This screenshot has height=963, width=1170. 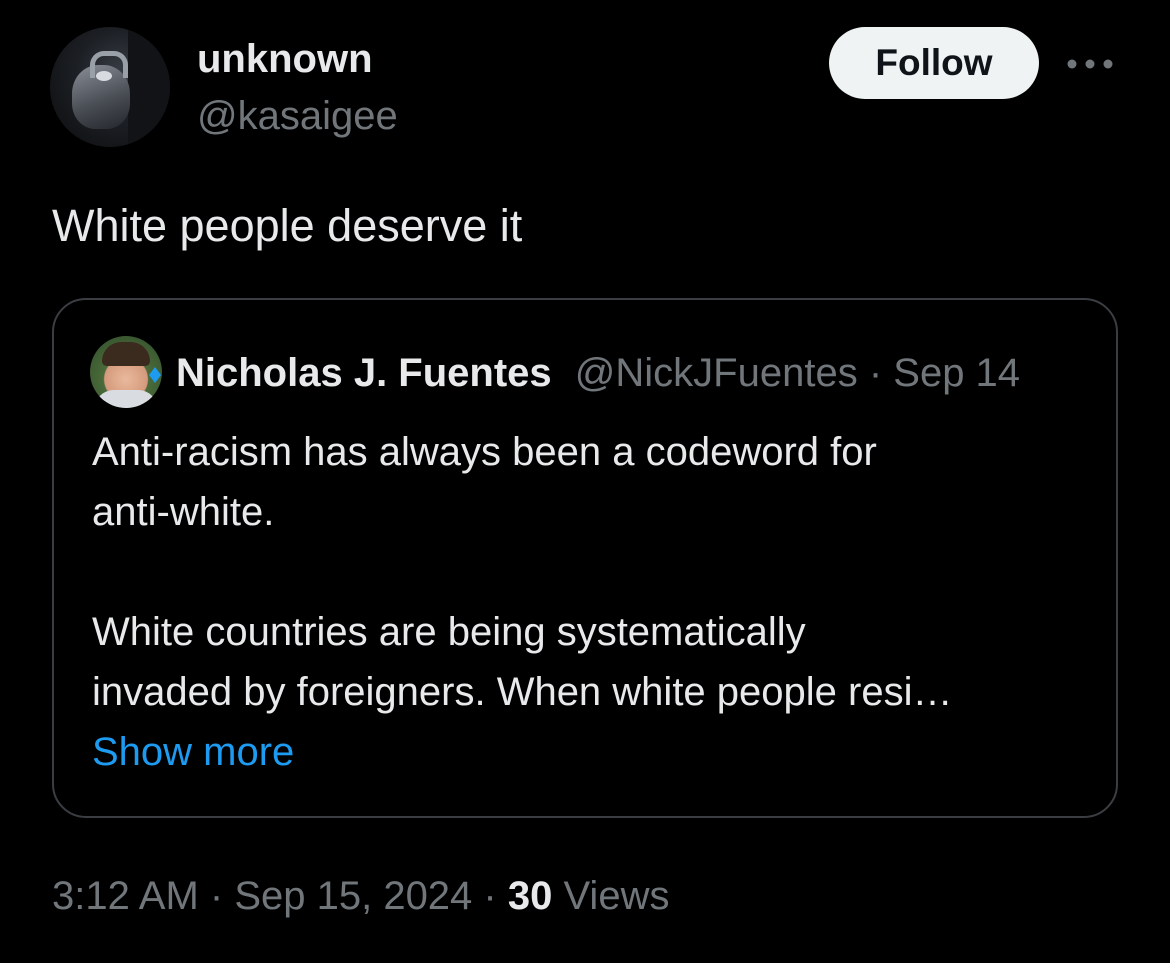 I want to click on follow-button: Follow, so click(x=934, y=63).